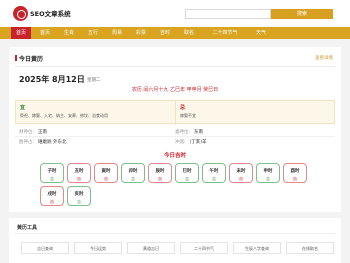 The height and width of the screenshot is (263, 350). Describe the element at coordinates (117, 33) in the screenshot. I see `nav-item-zhouyi: 周易` at that location.